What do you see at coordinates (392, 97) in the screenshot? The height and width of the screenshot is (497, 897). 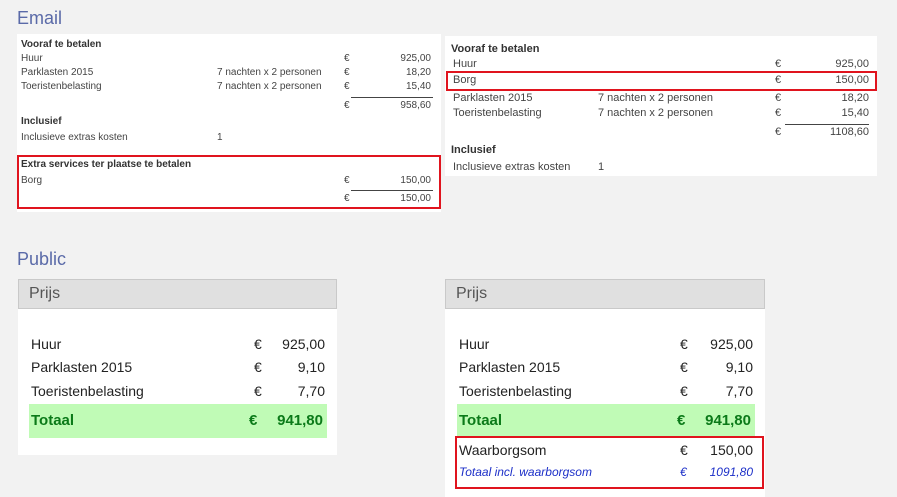 I see `subtotal-divider` at bounding box center [392, 97].